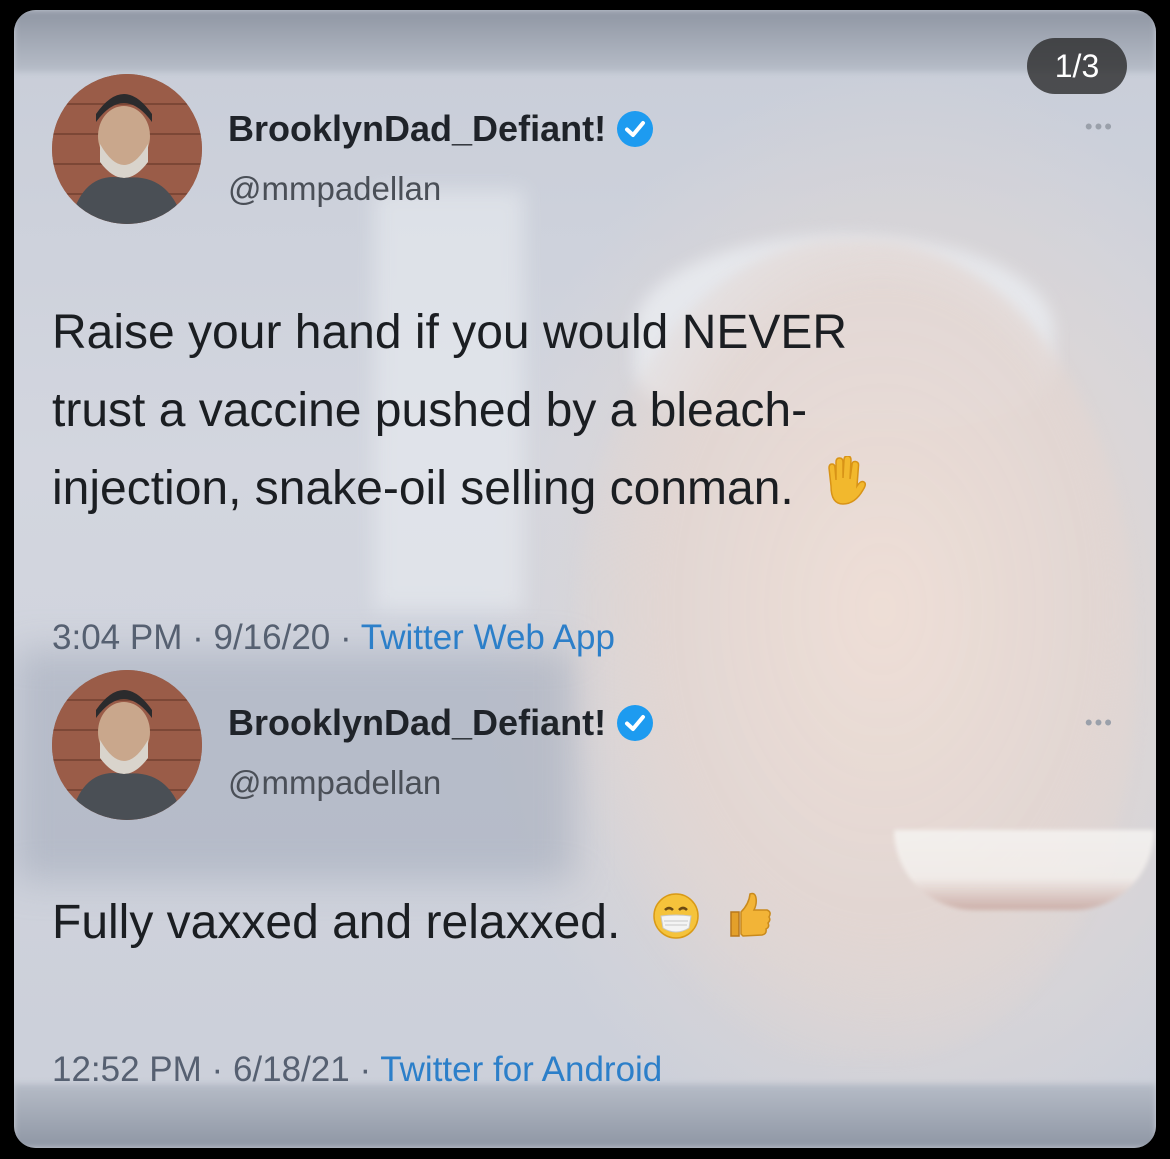 Image resolution: width=1170 pixels, height=1159 pixels. What do you see at coordinates (291, 1069) in the screenshot?
I see `tweet-date: 6/18/21` at bounding box center [291, 1069].